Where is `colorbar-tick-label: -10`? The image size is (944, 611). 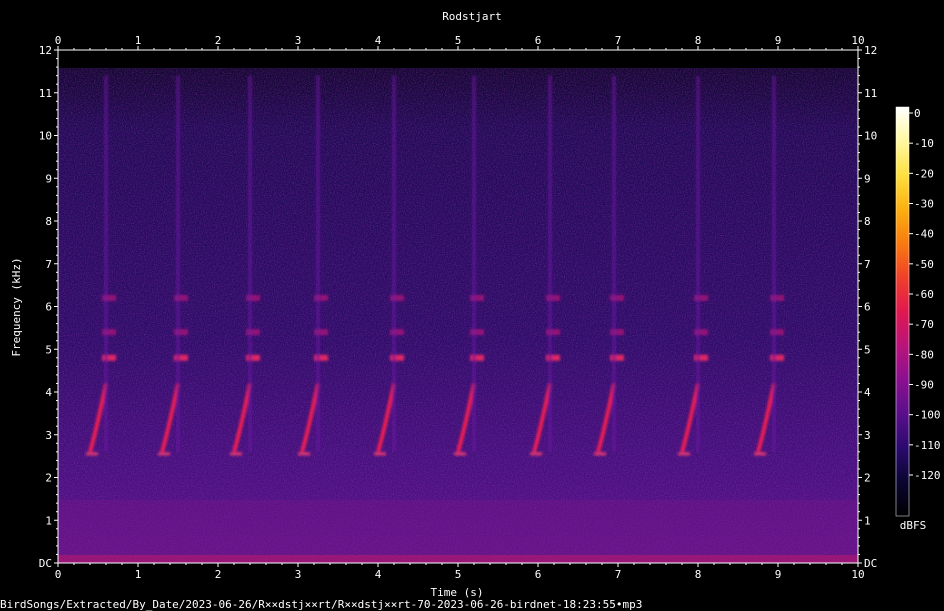 colorbar-tick-label: -10 is located at coordinates (924, 143).